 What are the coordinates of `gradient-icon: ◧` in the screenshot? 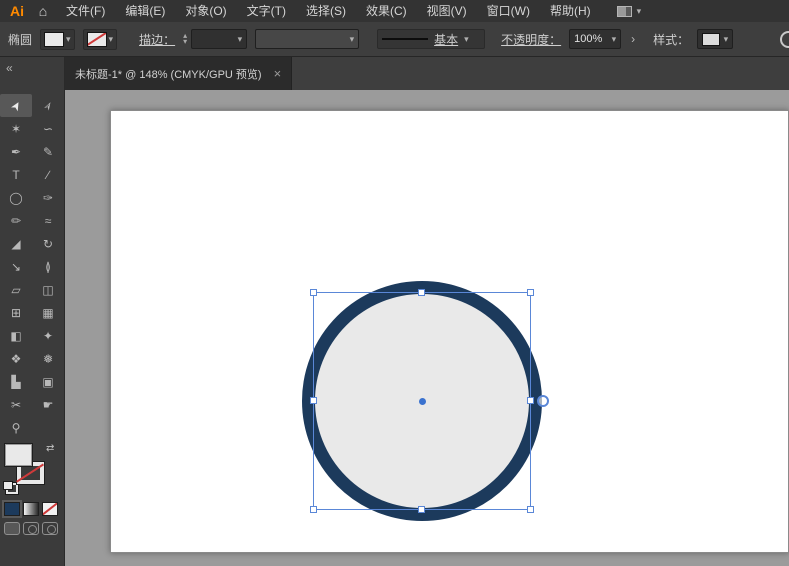 It's located at (16, 335).